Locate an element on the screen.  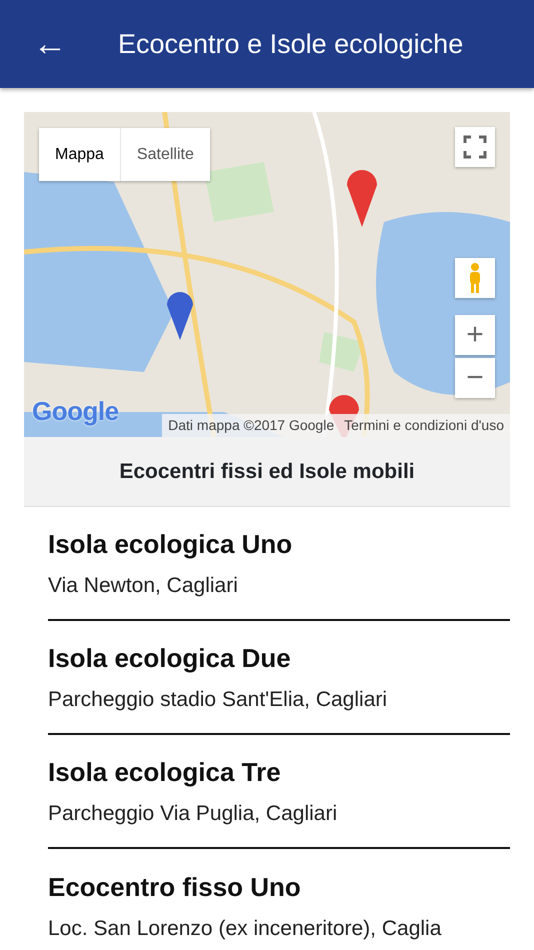
zoom-in-button: + is located at coordinates (475, 335).